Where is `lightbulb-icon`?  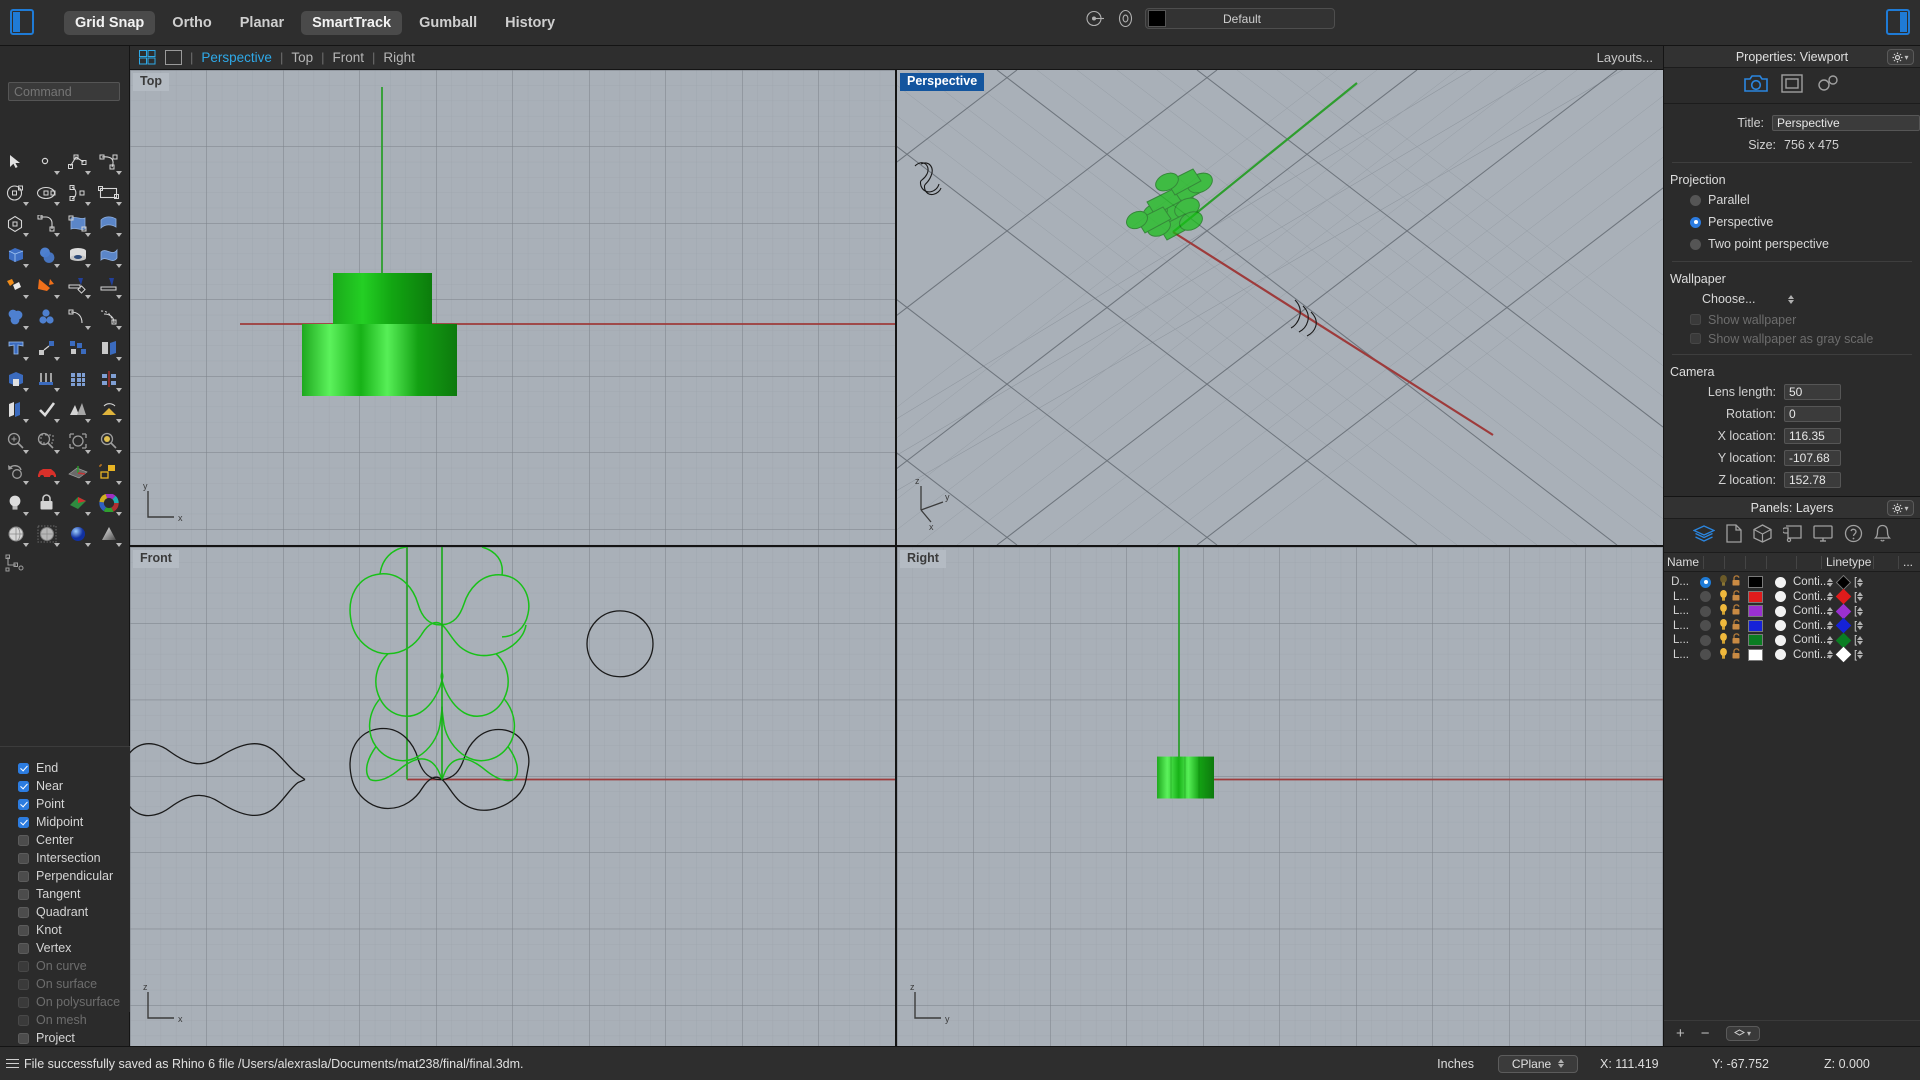
lightbulb-icon is located at coordinates (1723, 655).